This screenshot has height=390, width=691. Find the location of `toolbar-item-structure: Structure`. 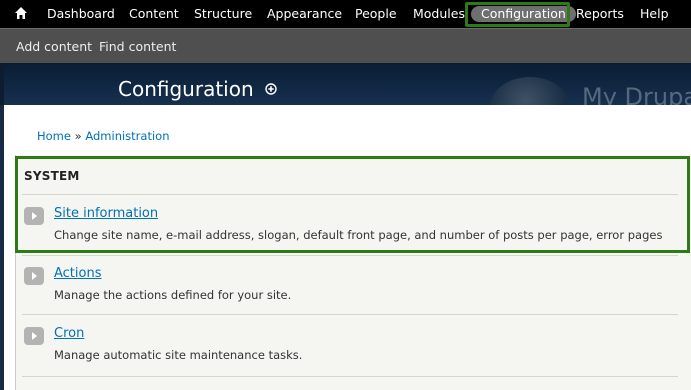

toolbar-item-structure: Structure is located at coordinates (223, 14).